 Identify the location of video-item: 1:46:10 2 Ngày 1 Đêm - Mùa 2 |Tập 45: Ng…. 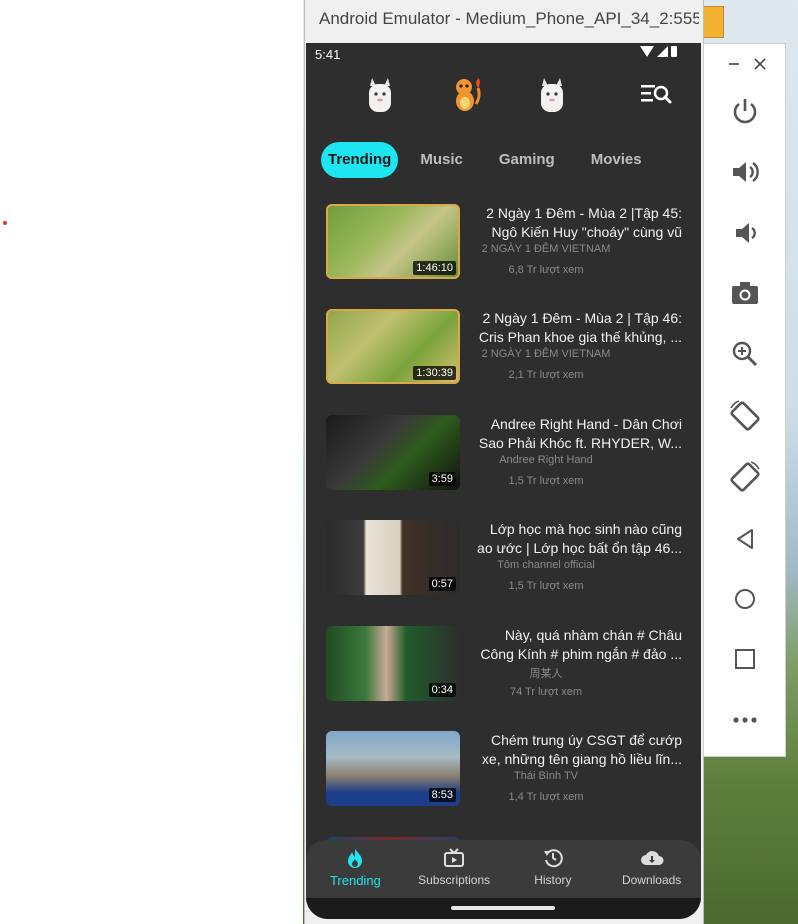
(503, 251).